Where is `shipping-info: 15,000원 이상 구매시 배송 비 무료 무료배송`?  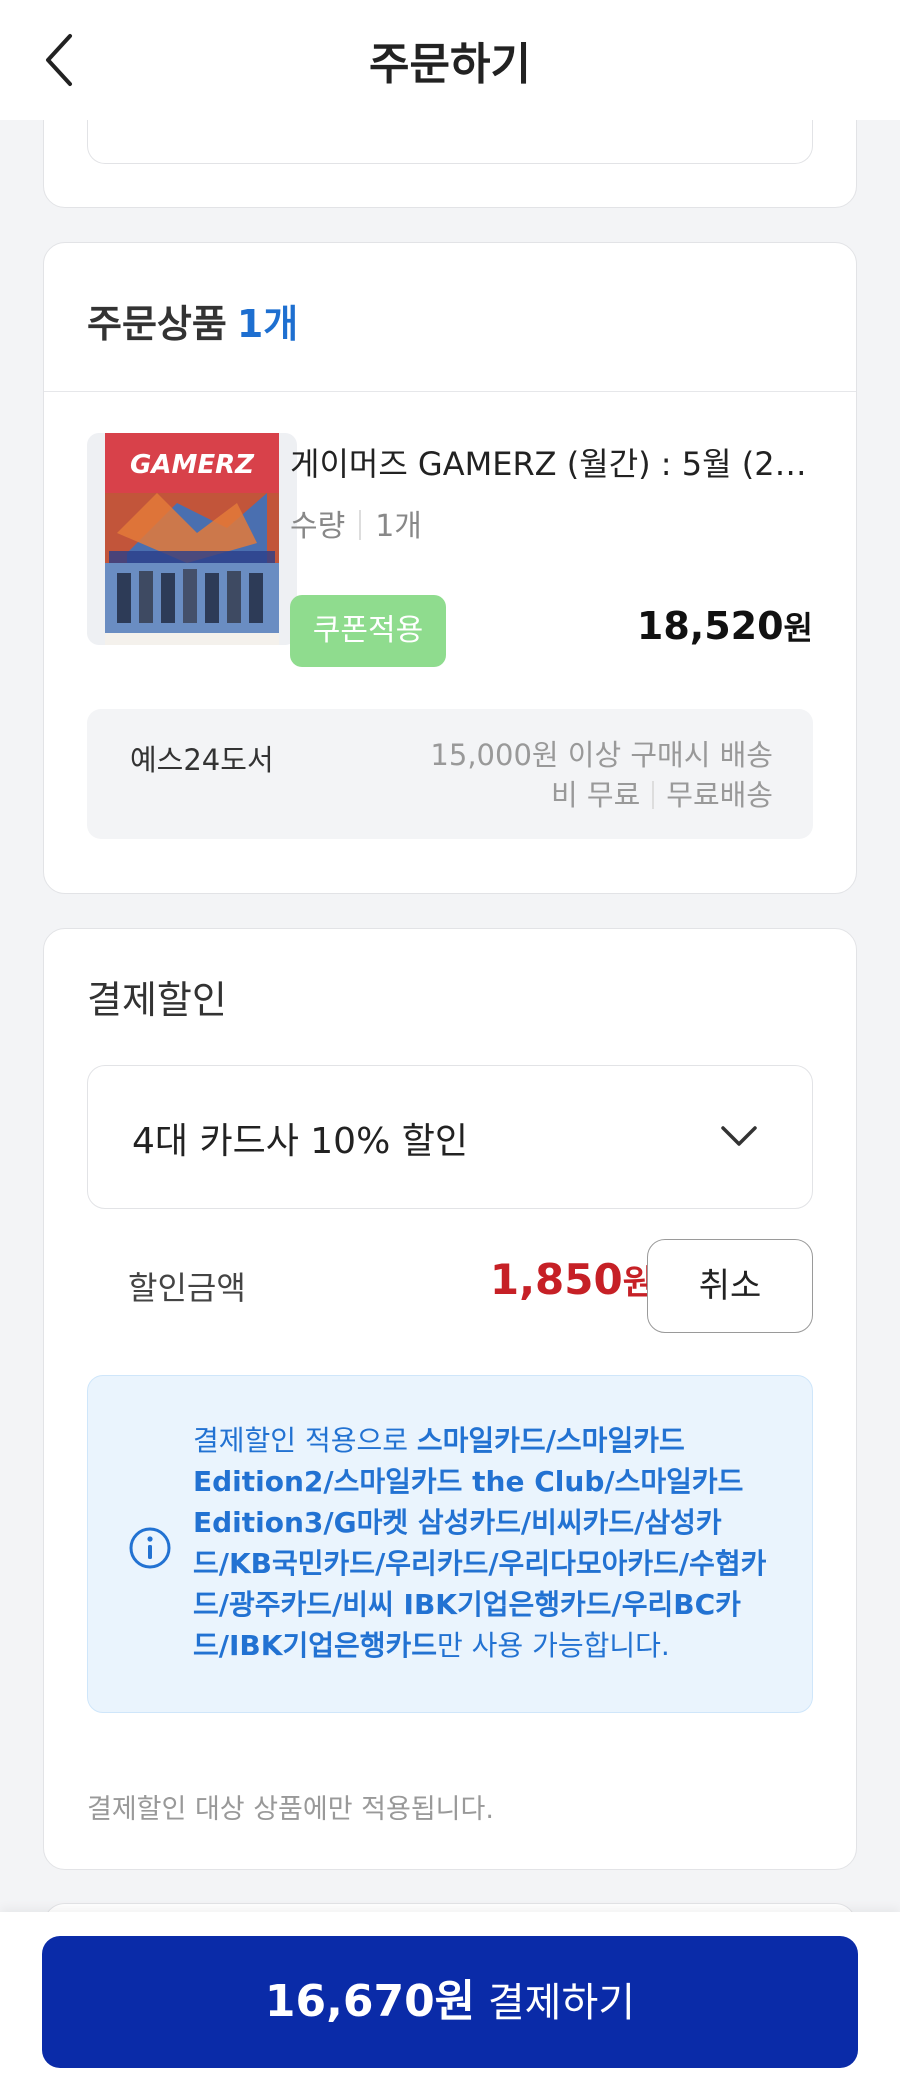 shipping-info: 15,000원 이상 구매시 배송 비 무료 무료배송 is located at coordinates (601, 775).